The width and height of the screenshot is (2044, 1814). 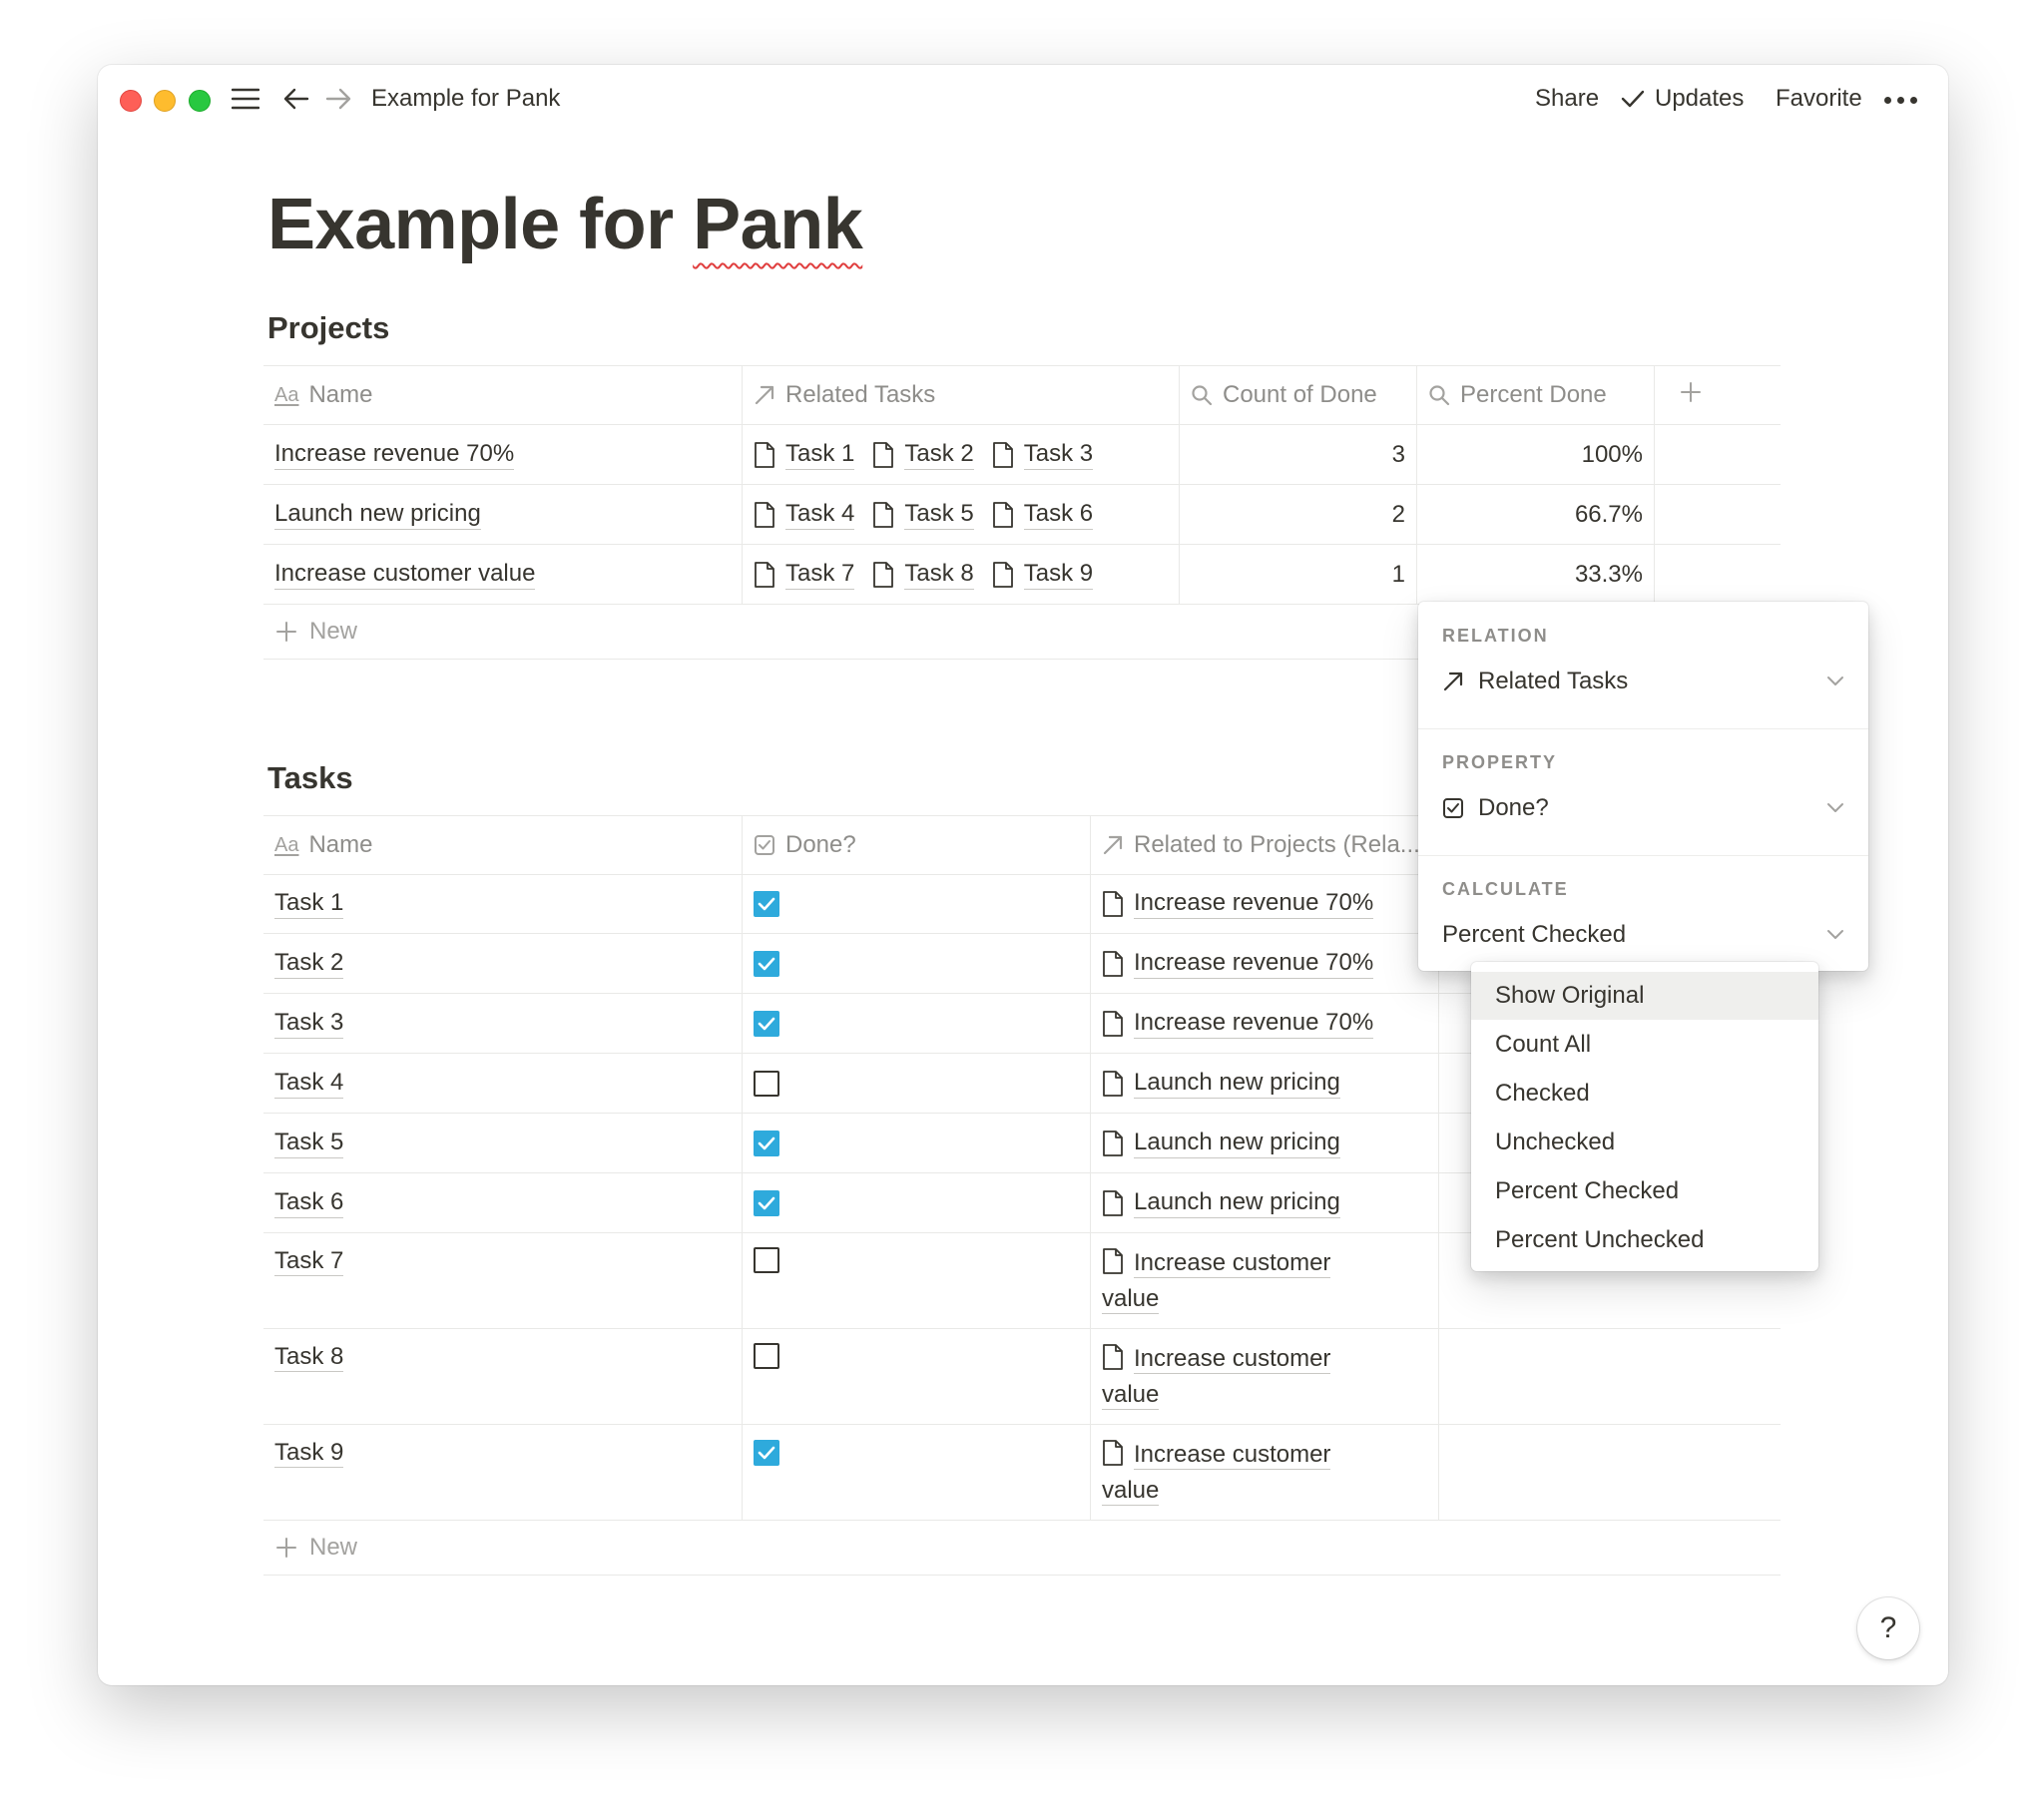 I want to click on project-name-cell: Increase customer value, so click(x=503, y=575).